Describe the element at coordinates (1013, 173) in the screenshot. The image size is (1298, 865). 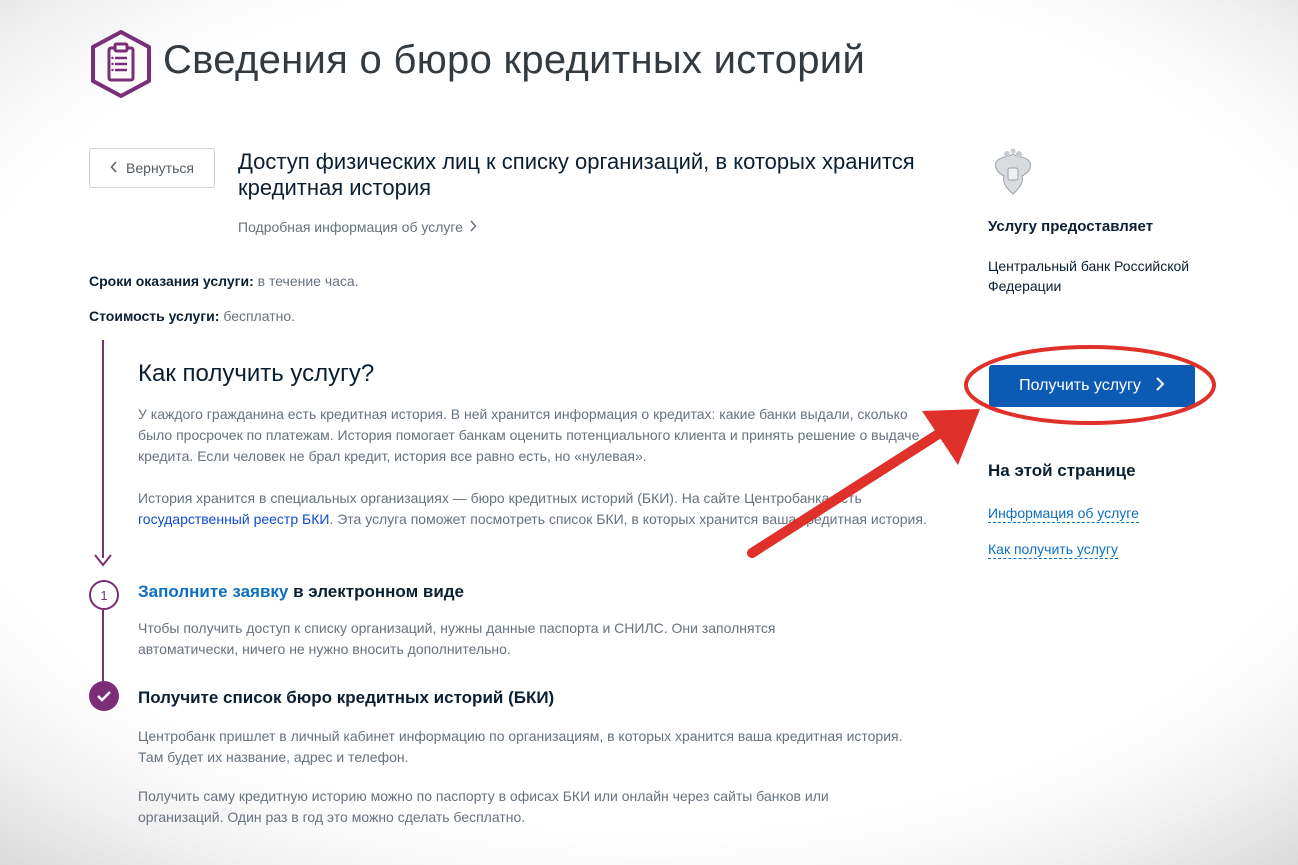
I see `coat-of-arms-icon` at that location.